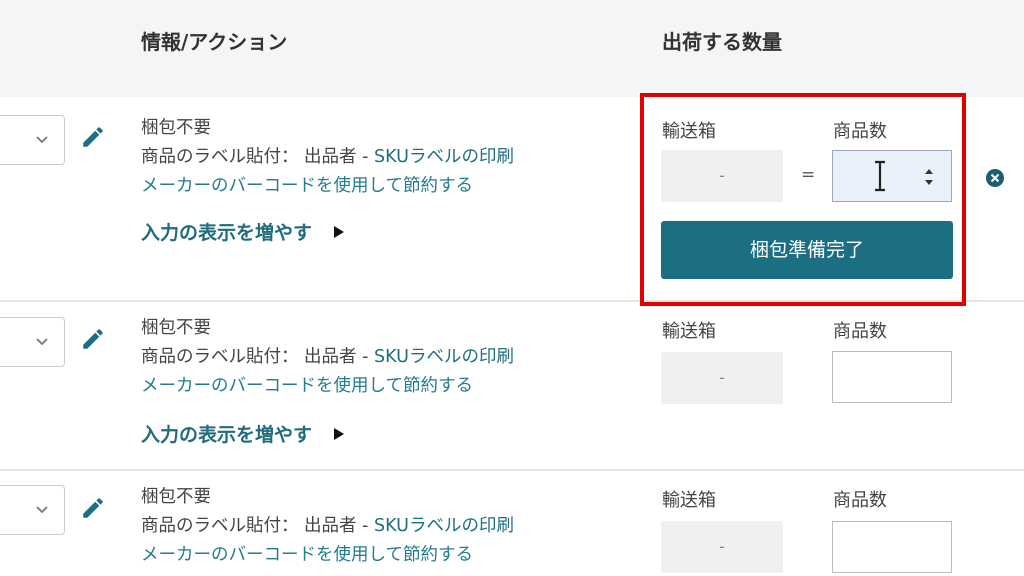  I want to click on remove-circle-icon, so click(995, 178).